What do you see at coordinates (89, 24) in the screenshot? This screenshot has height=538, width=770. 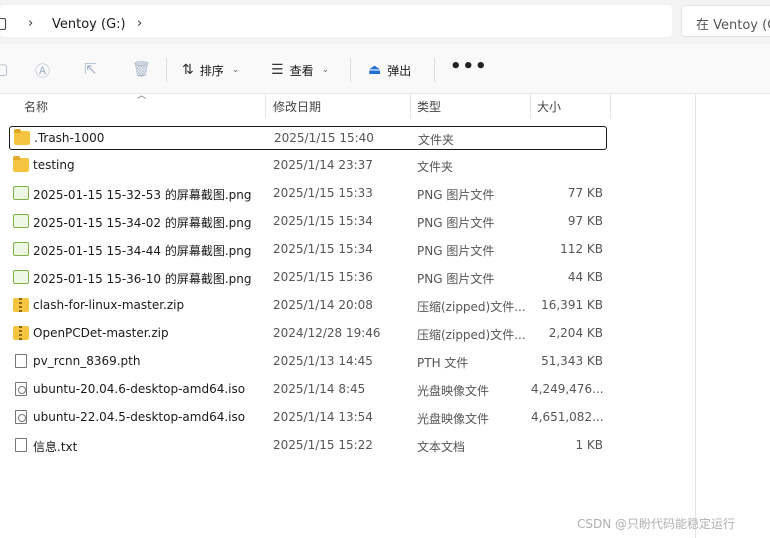 I see `breadcrumb-drive: Ventoy (G:)` at bounding box center [89, 24].